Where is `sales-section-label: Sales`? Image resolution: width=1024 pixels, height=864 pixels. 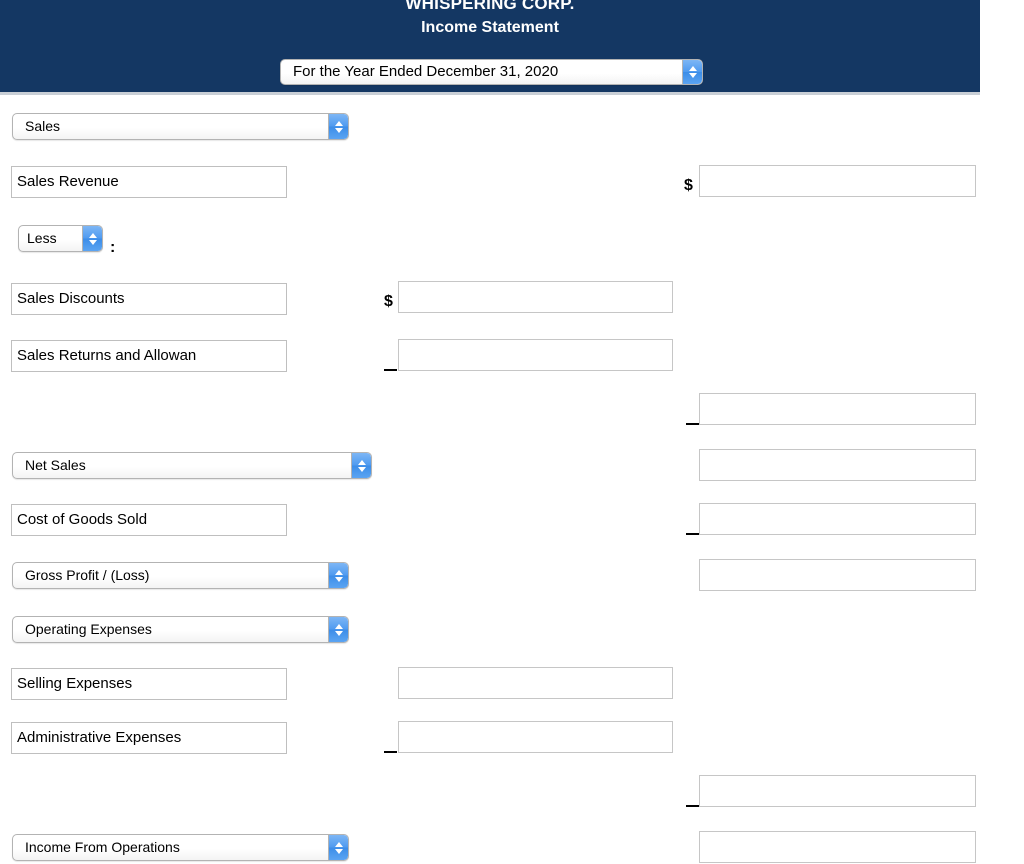
sales-section-label: Sales is located at coordinates (43, 126).